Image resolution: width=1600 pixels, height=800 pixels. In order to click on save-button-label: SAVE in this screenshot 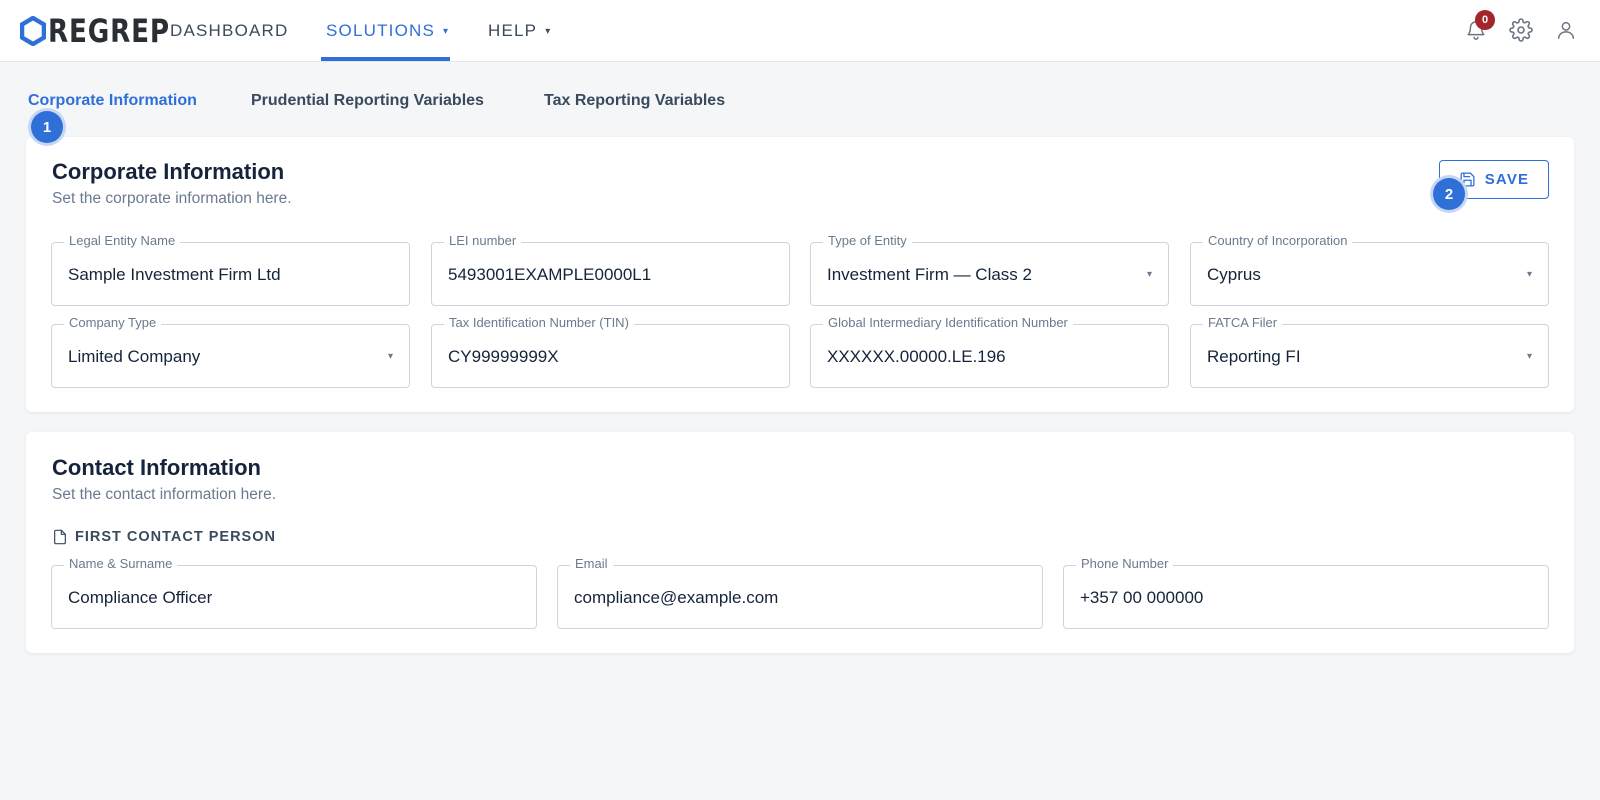, I will do `click(1507, 179)`.